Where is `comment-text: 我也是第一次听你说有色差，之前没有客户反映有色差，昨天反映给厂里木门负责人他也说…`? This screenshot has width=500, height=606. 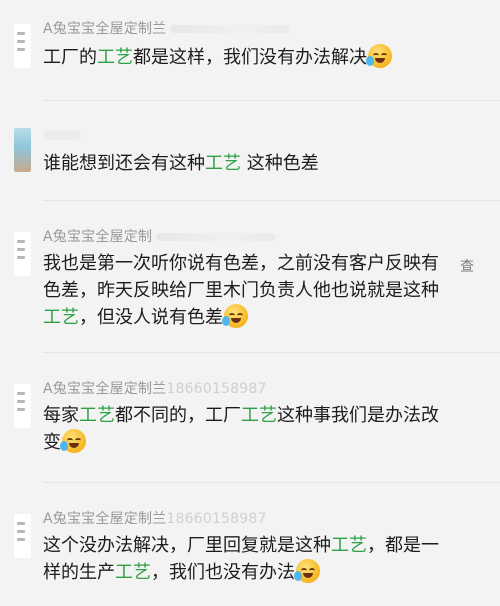 comment-text: 我也是第一次听你说有色差，之前没有客户反映有色差，昨天反映给厂里木门负责人他也说… is located at coordinates (241, 290).